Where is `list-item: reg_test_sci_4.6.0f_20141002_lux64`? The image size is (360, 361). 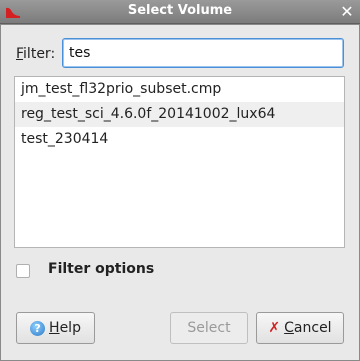 list-item: reg_test_sci_4.6.0f_20141002_lux64 is located at coordinates (179, 114).